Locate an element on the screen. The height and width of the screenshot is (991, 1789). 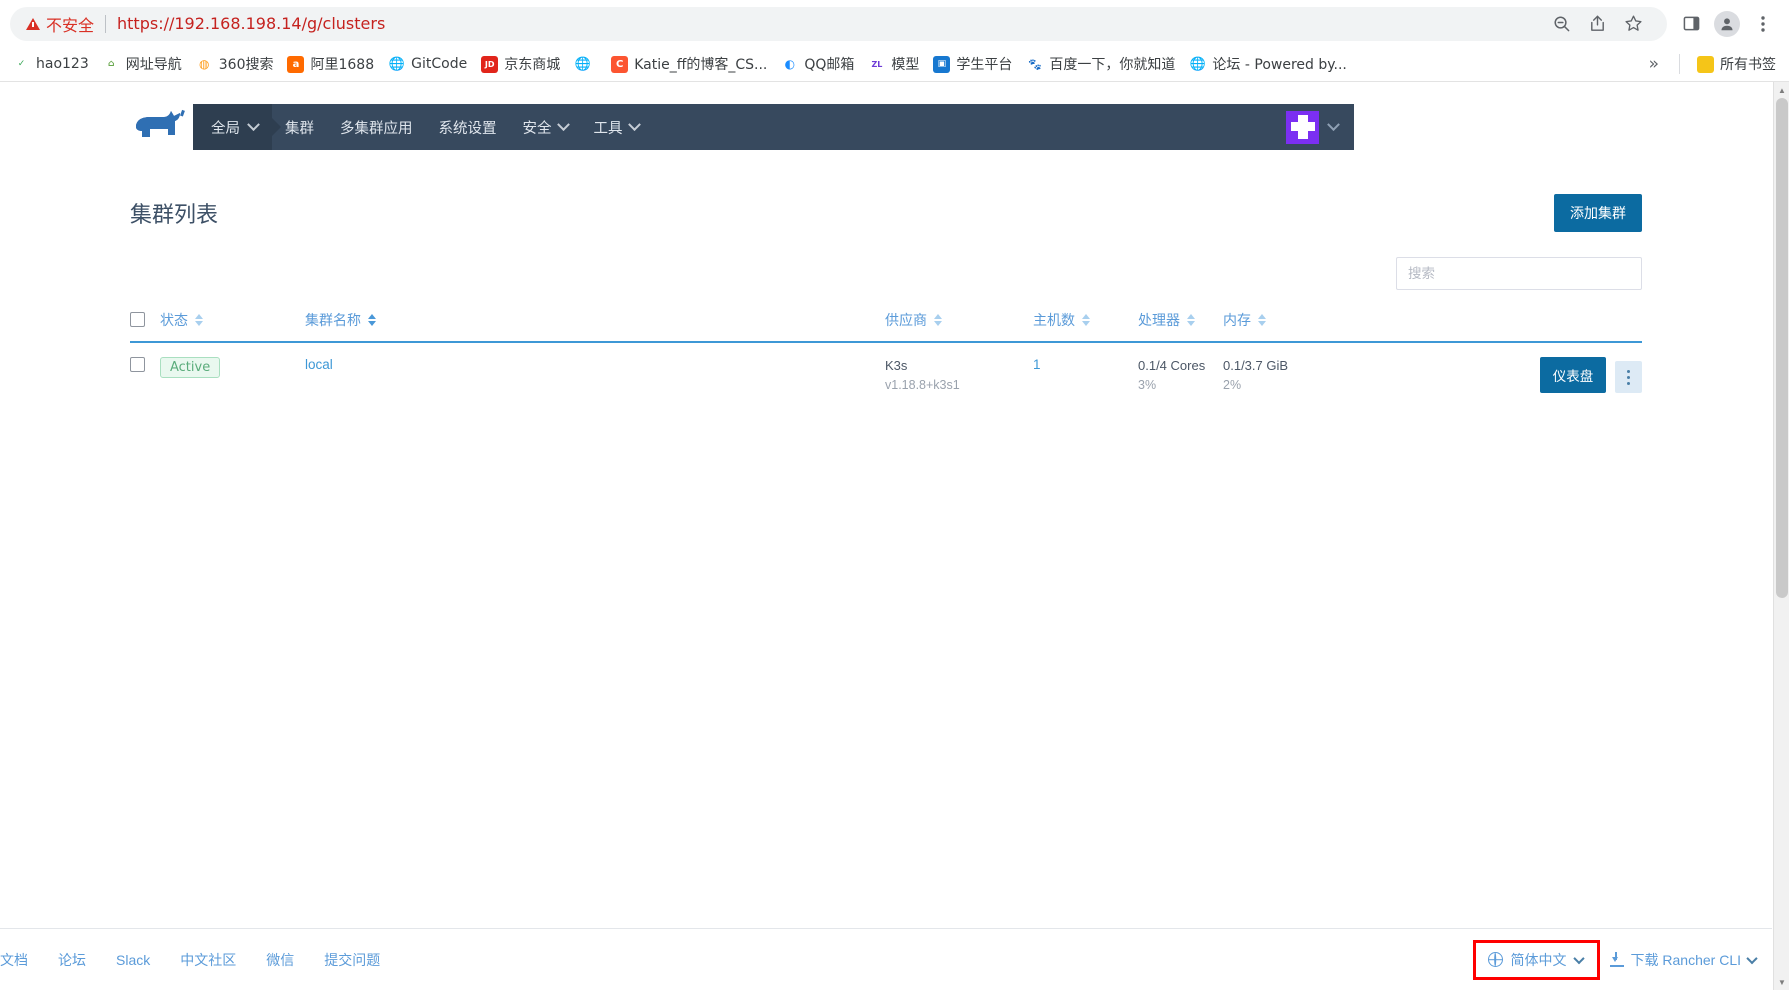
360-search-favicon: ◍ is located at coordinates (204, 64).